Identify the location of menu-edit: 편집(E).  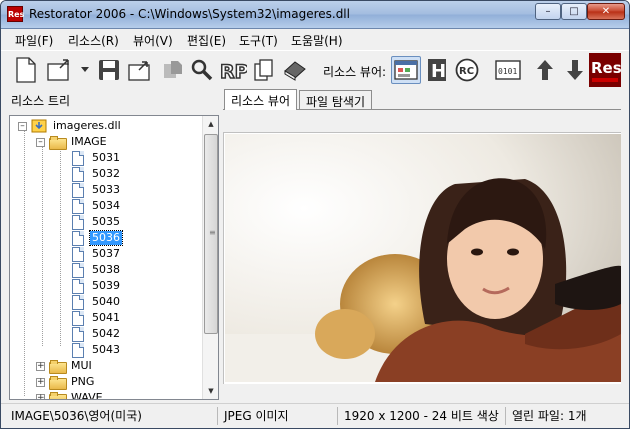
(206, 40).